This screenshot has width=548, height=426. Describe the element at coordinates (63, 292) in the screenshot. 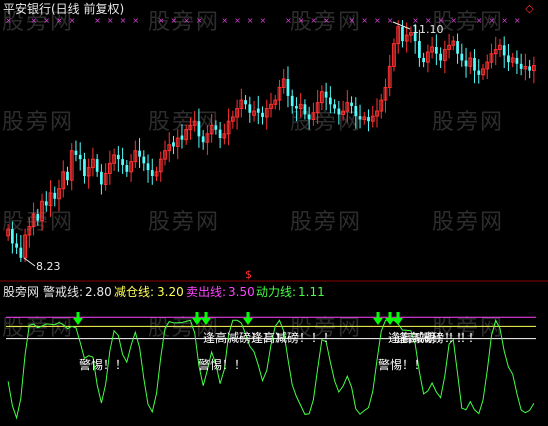

I see `warn-line-label: 警戒线:` at that location.